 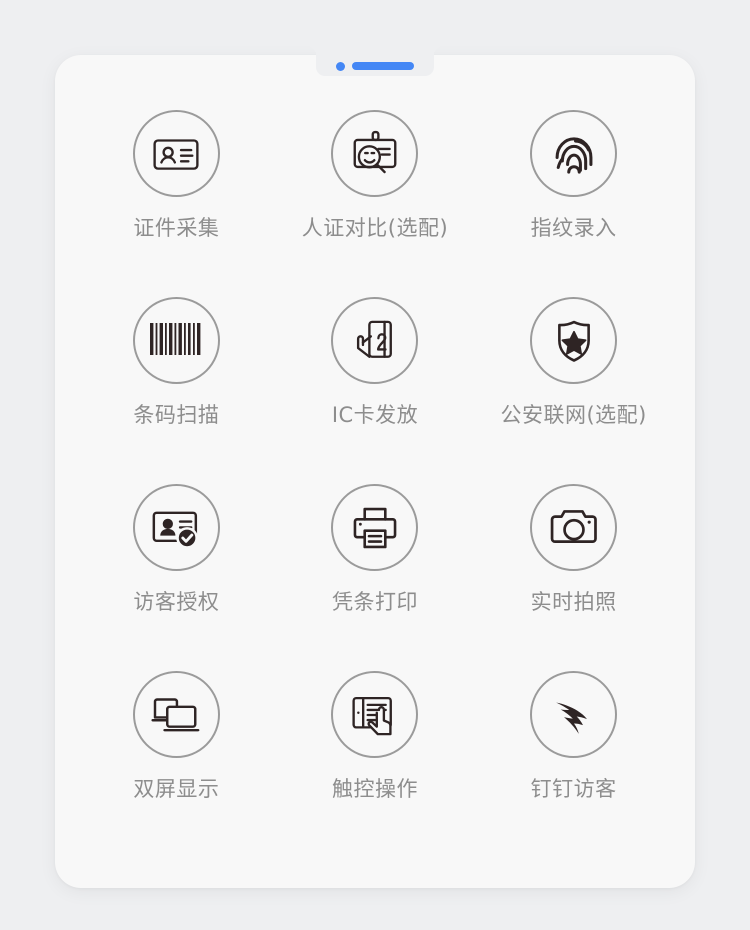 What do you see at coordinates (383, 66) in the screenshot?
I see `speaker-bar-icon` at bounding box center [383, 66].